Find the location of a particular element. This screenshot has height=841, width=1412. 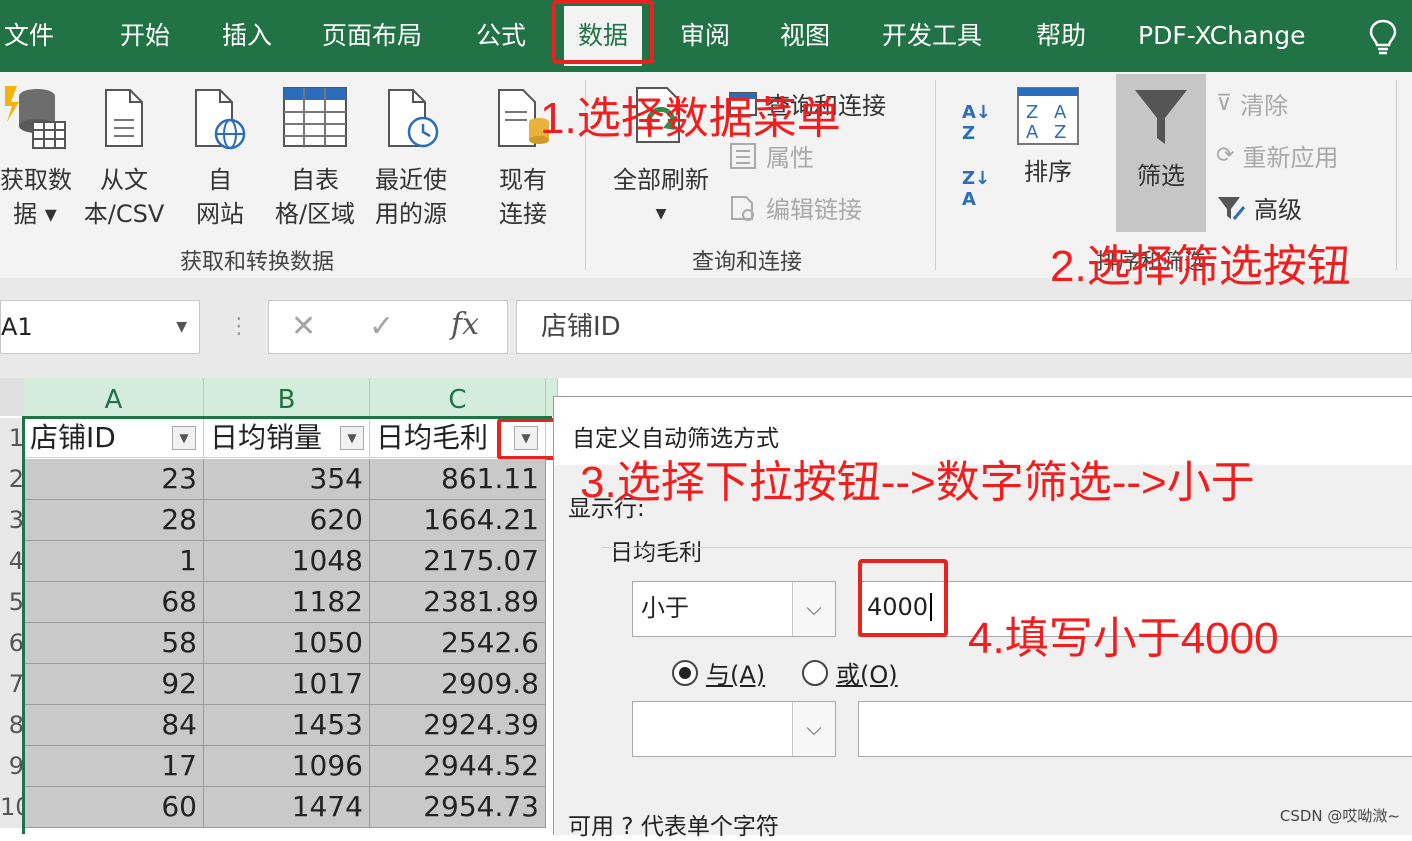

clear-filter-button: ⊽ 清除 is located at coordinates (1252, 103).